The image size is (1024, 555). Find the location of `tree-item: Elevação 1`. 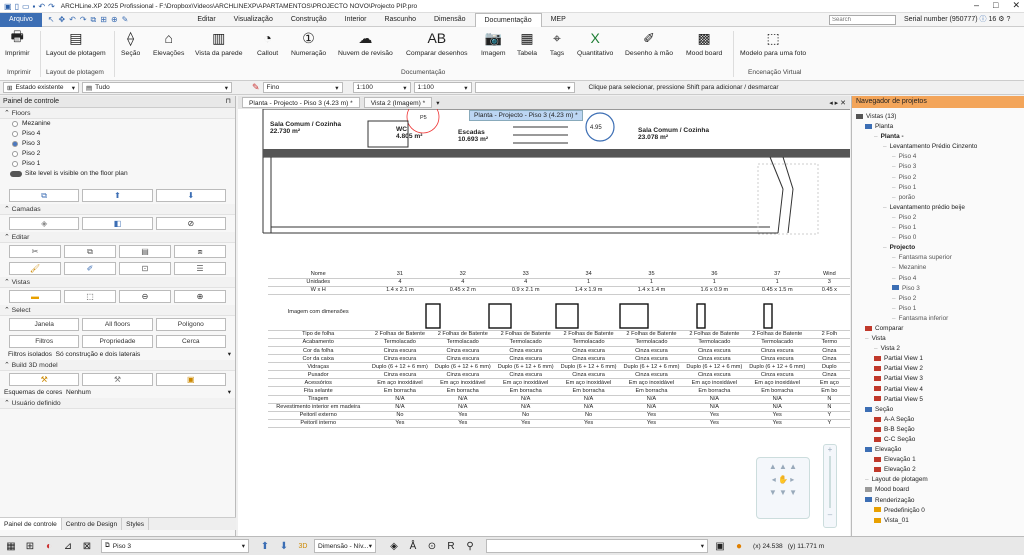

tree-item: Elevação 1 is located at coordinates (938, 460).